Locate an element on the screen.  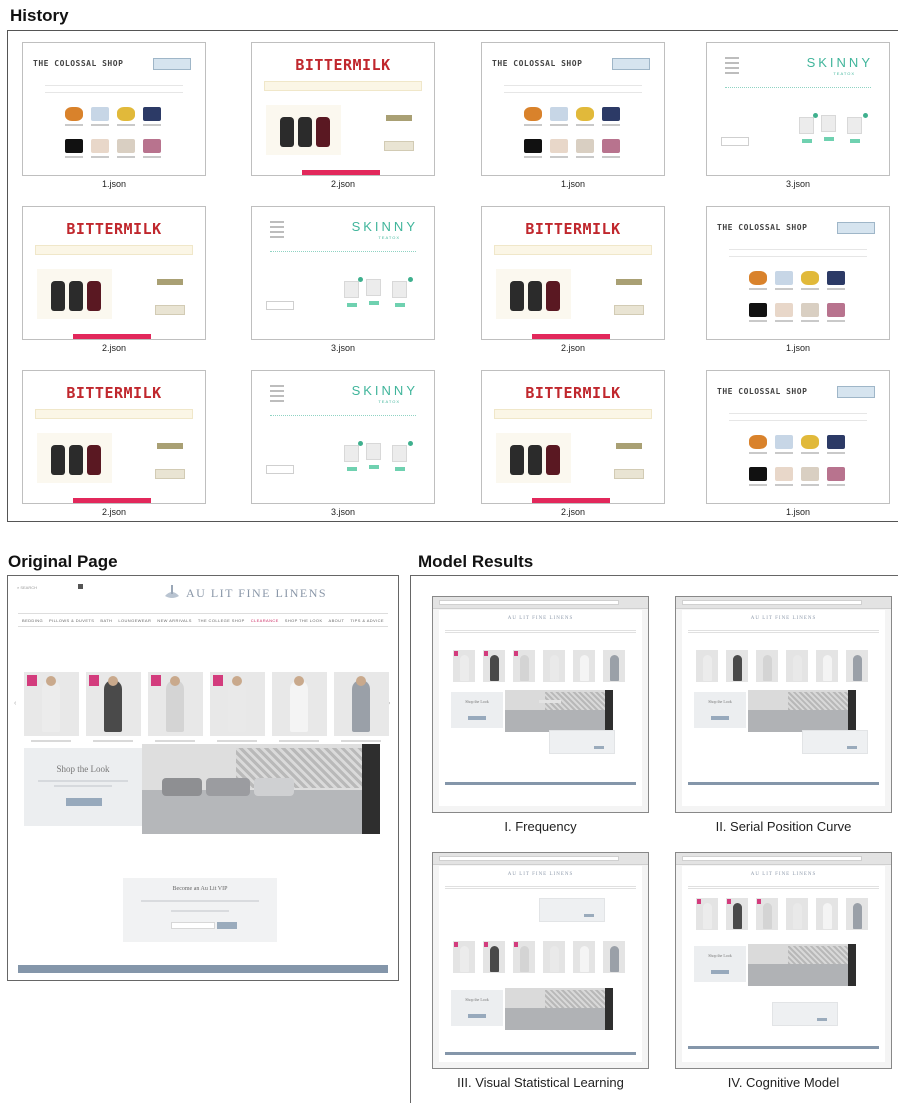
brand-name: AU LIT FINE LINENS is located at coordinates (783, 874).